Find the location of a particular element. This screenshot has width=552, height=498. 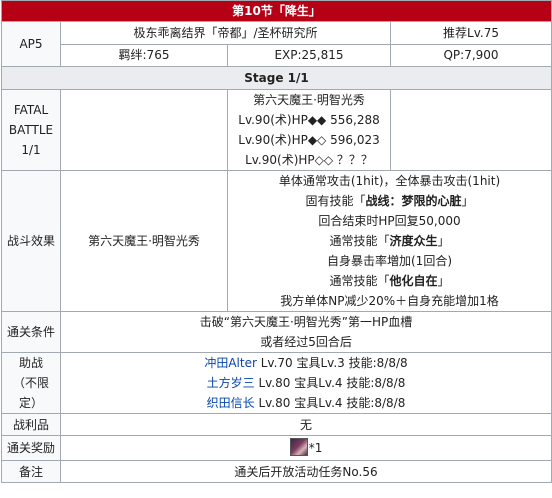

effect-line: 通常技能「他化自在」 is located at coordinates (389, 281).